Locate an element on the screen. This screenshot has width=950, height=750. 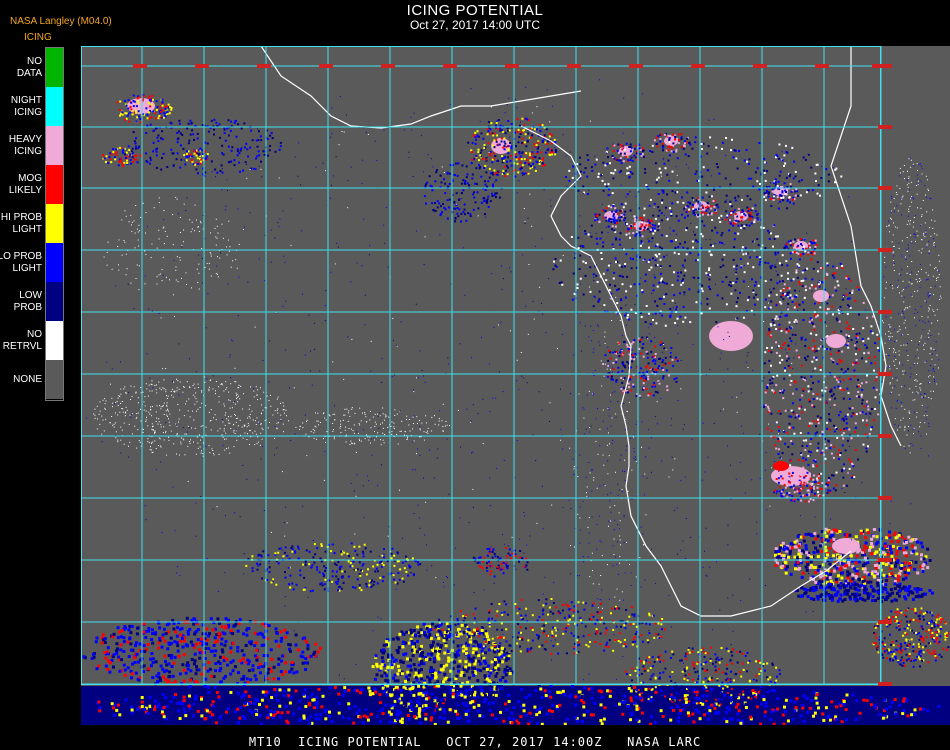
legend-item-label: NO RETRVL is located at coordinates (22, 340).